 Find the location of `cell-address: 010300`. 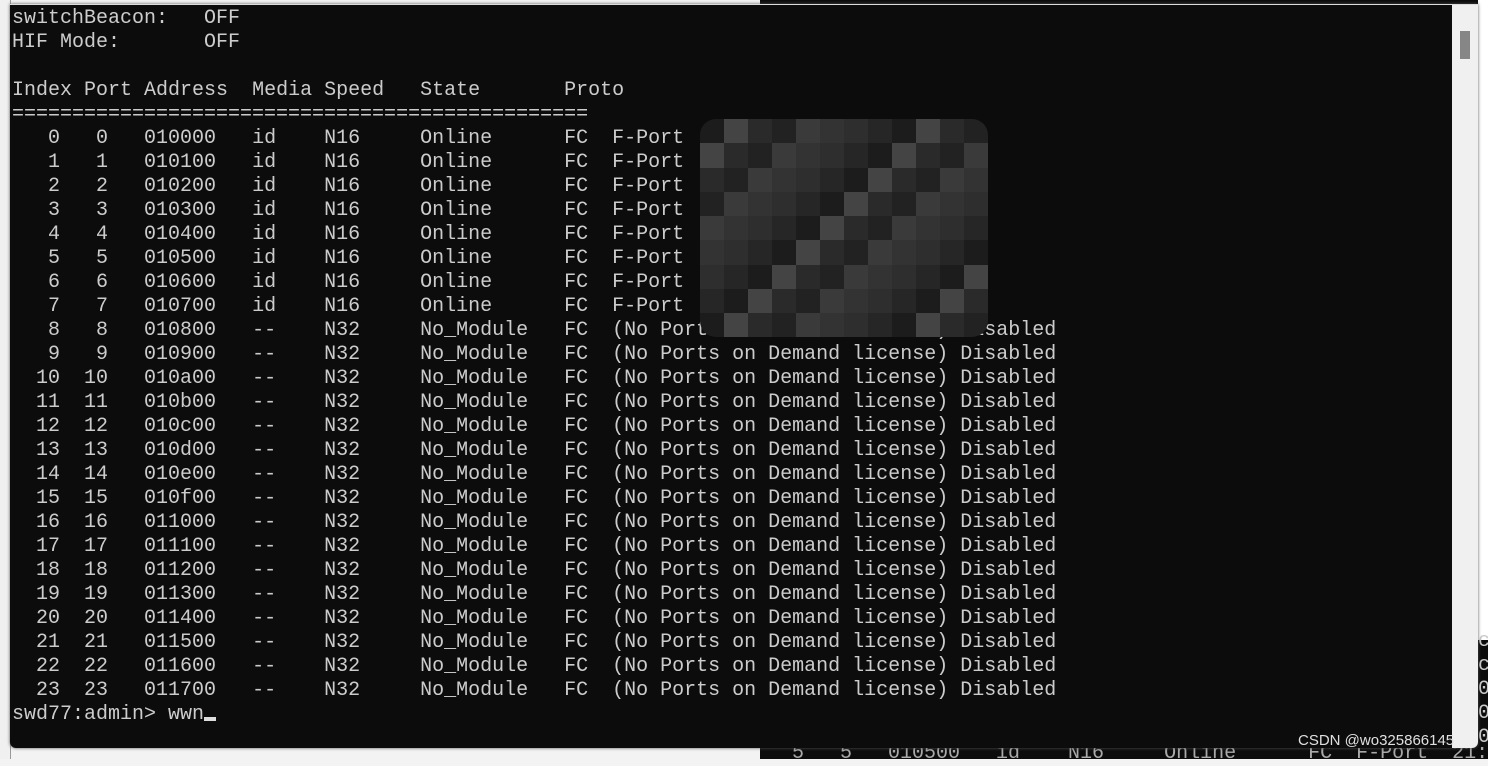

cell-address: 010300 is located at coordinates (180, 210).